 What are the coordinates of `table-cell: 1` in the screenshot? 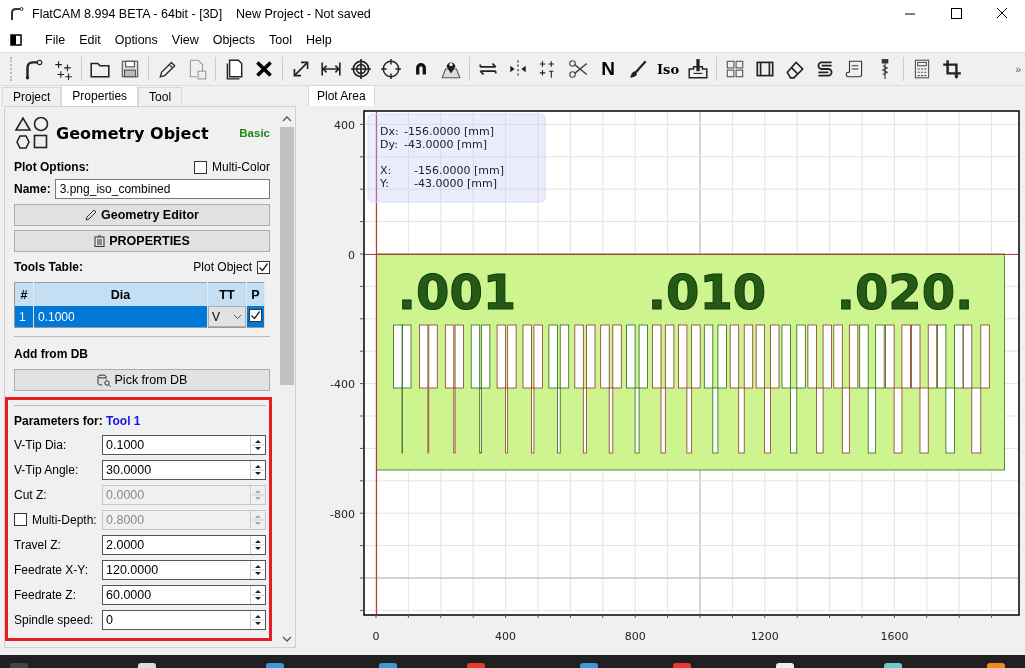 It's located at (24, 317).